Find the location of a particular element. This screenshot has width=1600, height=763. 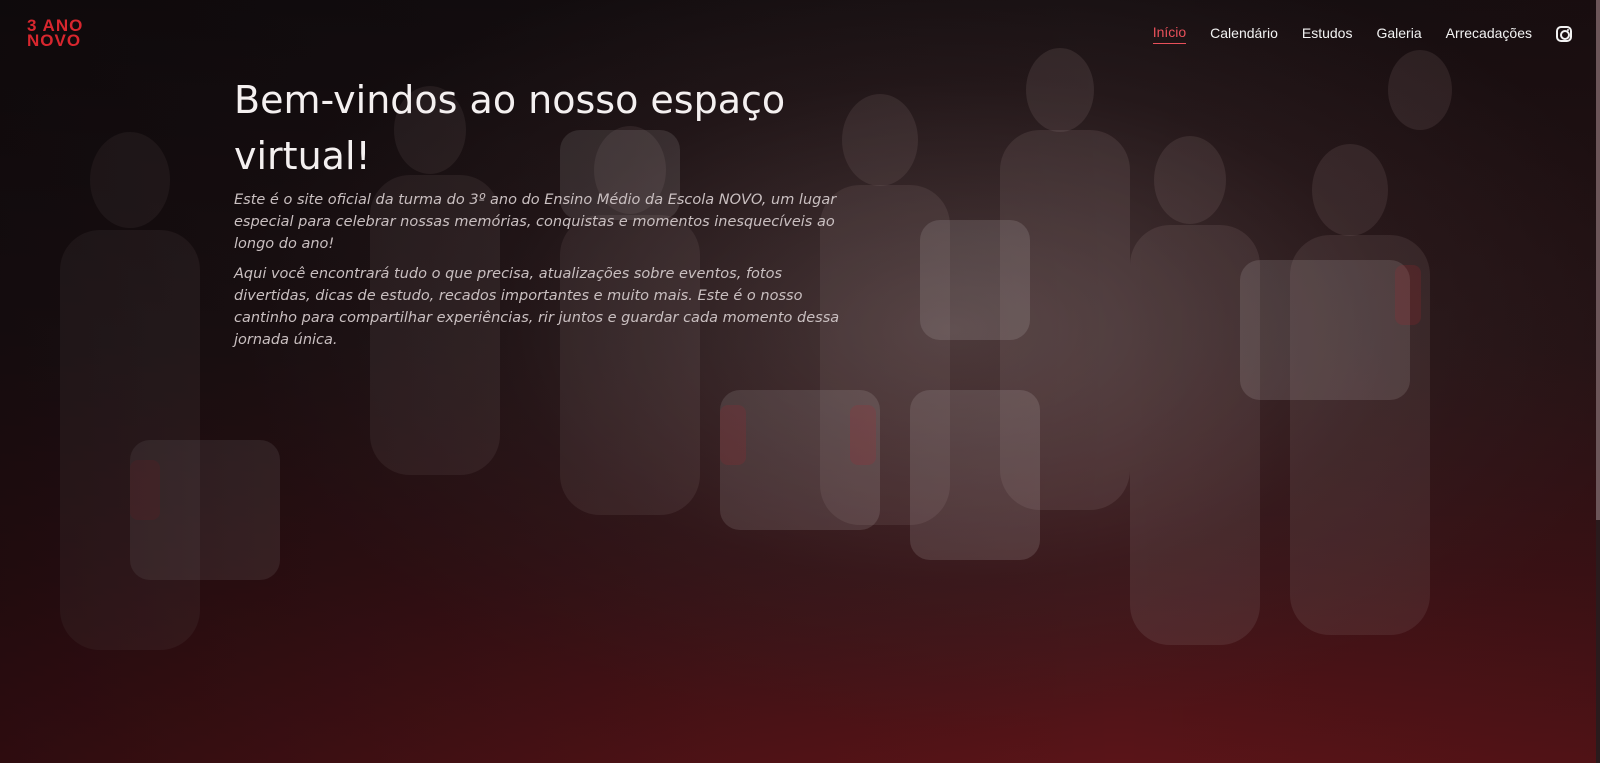

site-logo: 3 ANO NOVO is located at coordinates (55, 33).